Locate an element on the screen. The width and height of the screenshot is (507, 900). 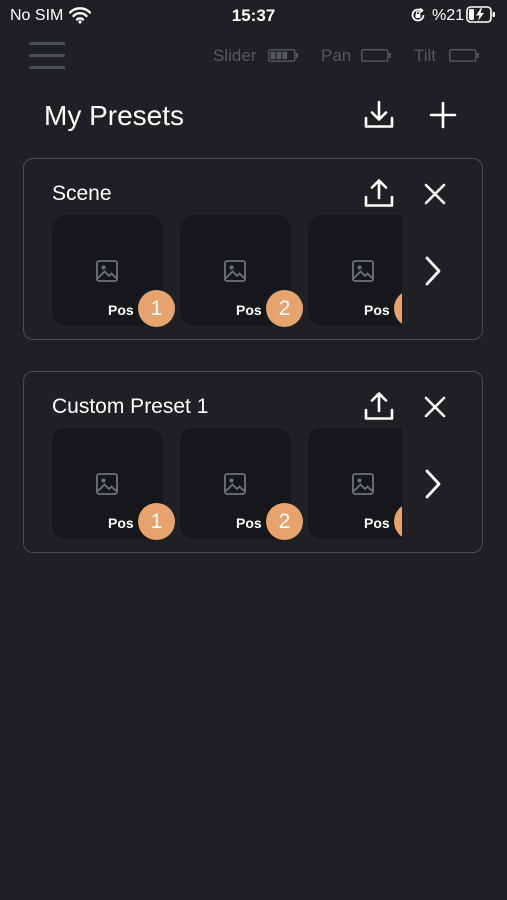
download-icon is located at coordinates (379, 115).